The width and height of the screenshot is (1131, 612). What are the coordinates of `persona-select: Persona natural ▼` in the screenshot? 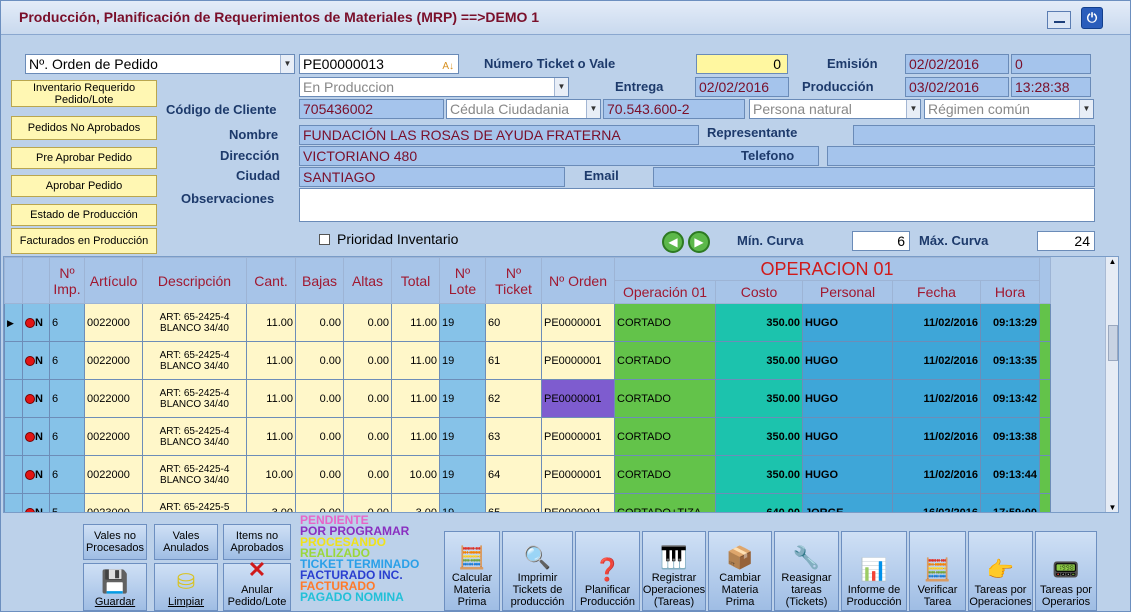 It's located at (835, 109).